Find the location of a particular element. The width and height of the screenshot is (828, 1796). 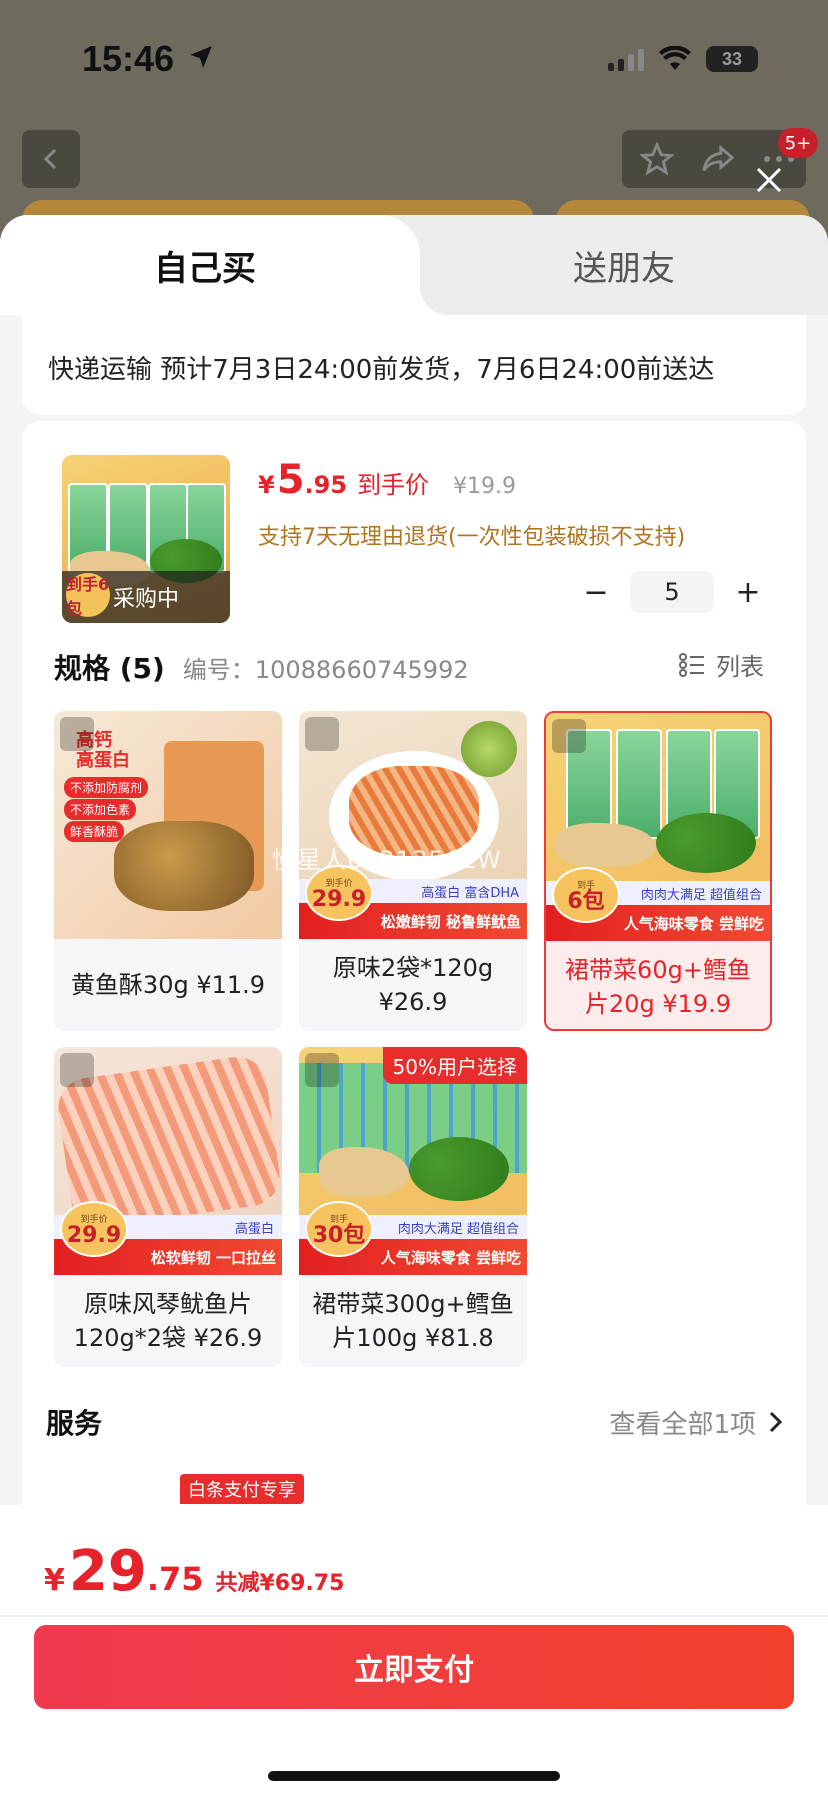

service-link: 查看全部1项 is located at coordinates (706, 1422).